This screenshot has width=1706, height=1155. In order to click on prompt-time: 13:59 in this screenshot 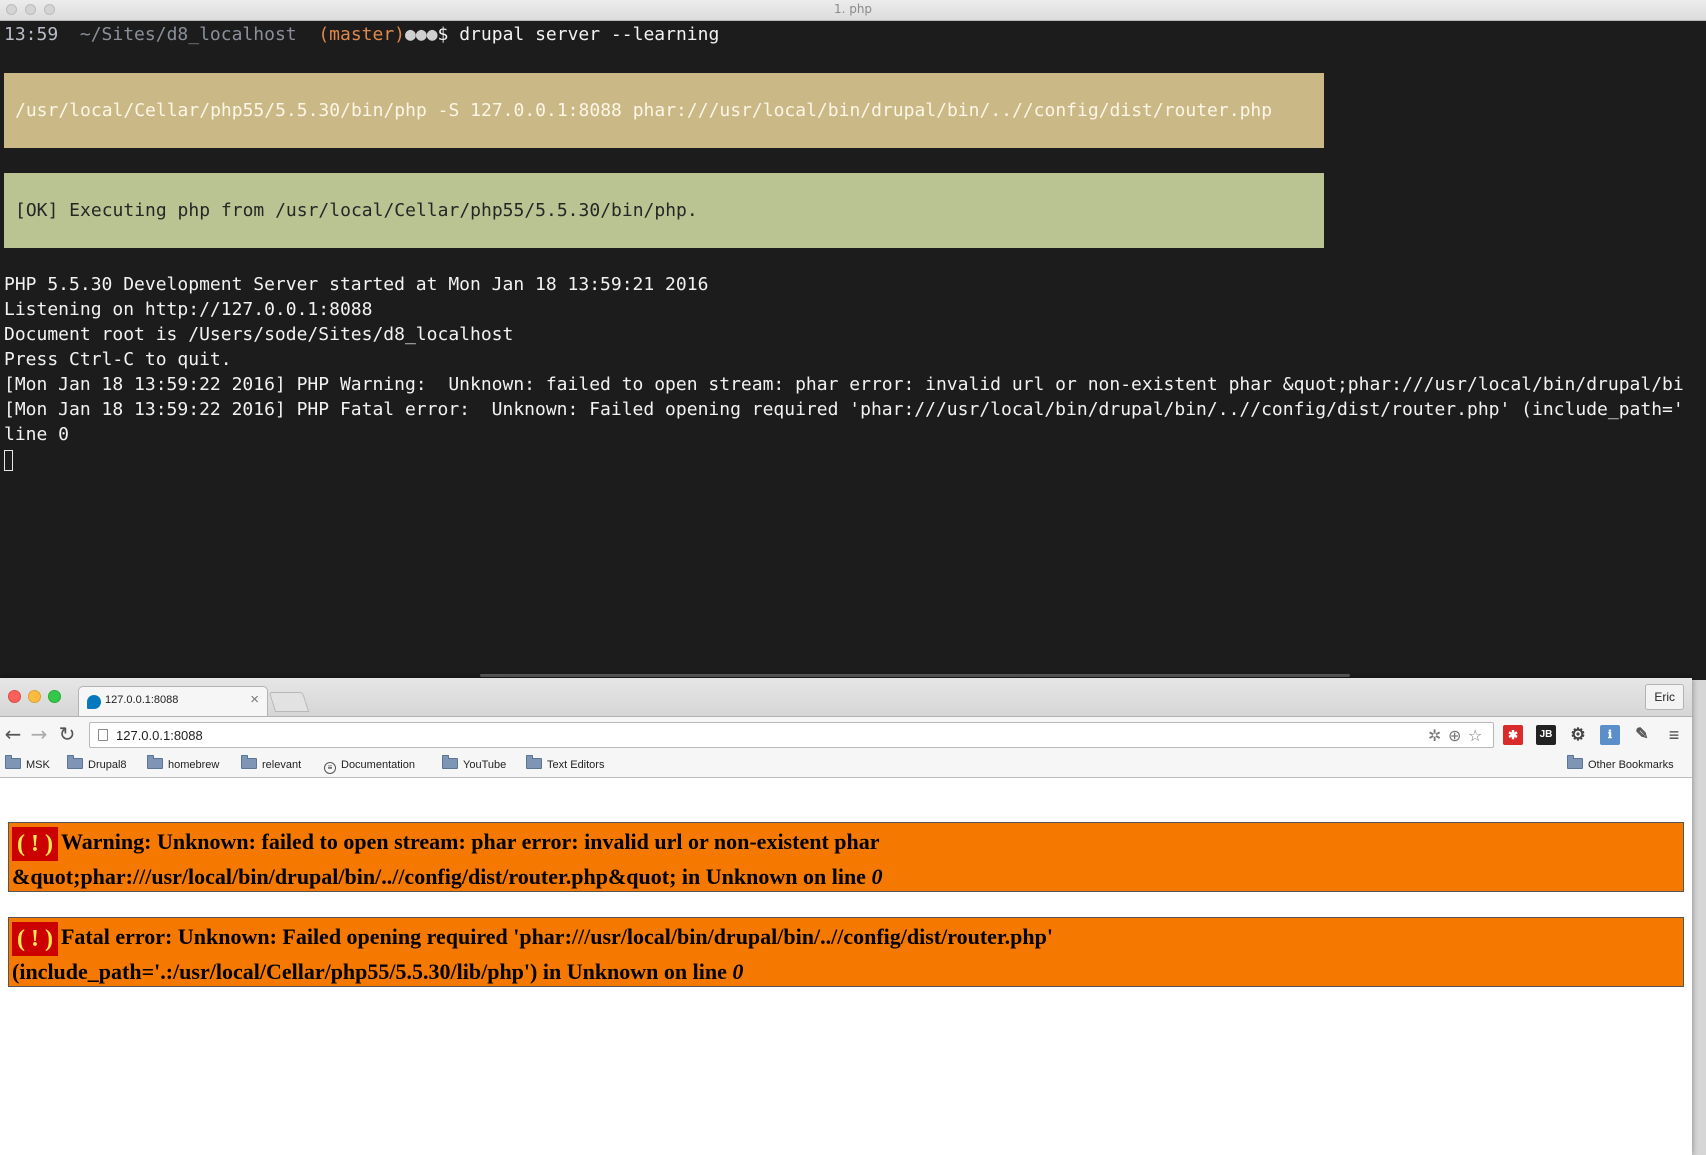, I will do `click(31, 34)`.